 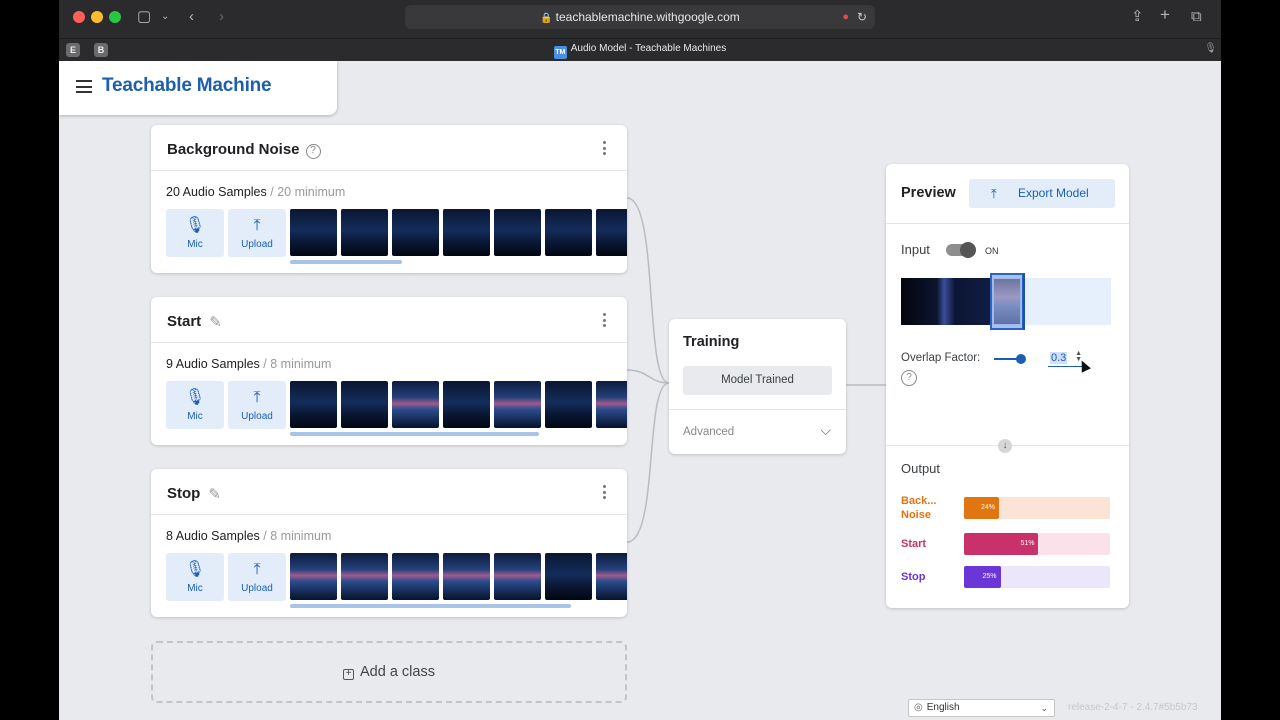 I want to click on microphone-tab-icon: 🎙, so click(x=1210, y=48).